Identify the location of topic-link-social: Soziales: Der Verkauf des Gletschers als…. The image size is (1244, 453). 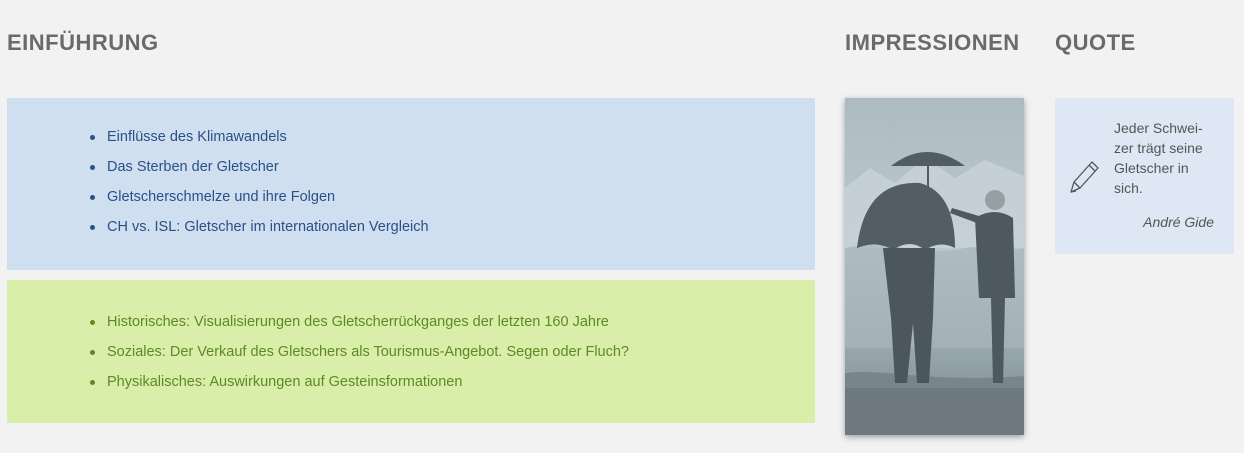
(411, 352).